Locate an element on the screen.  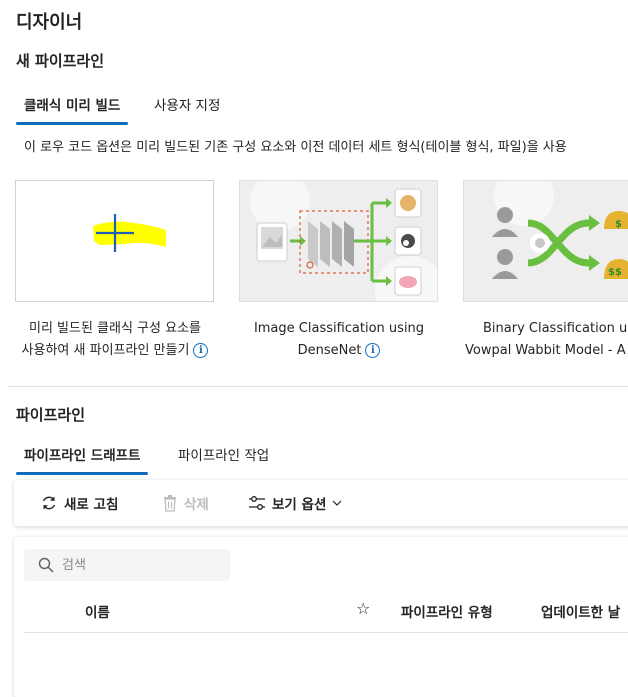
column-header-name: 이름 is located at coordinates (97, 611).